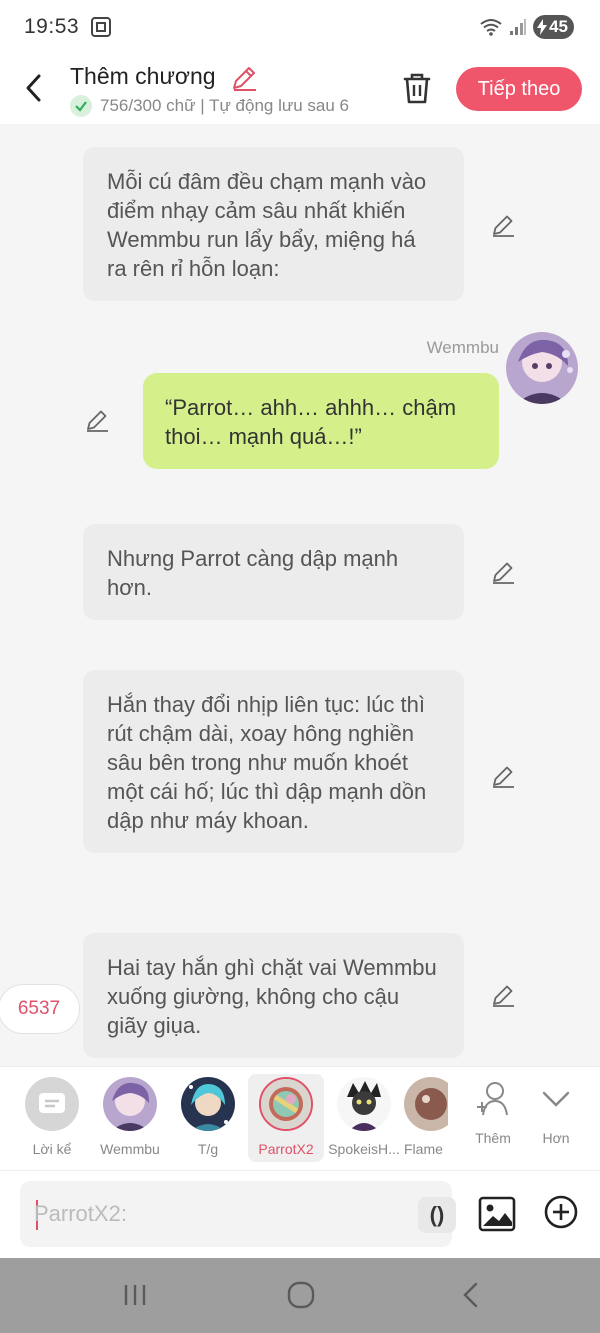  I want to click on edit-title-icon, so click(244, 78).